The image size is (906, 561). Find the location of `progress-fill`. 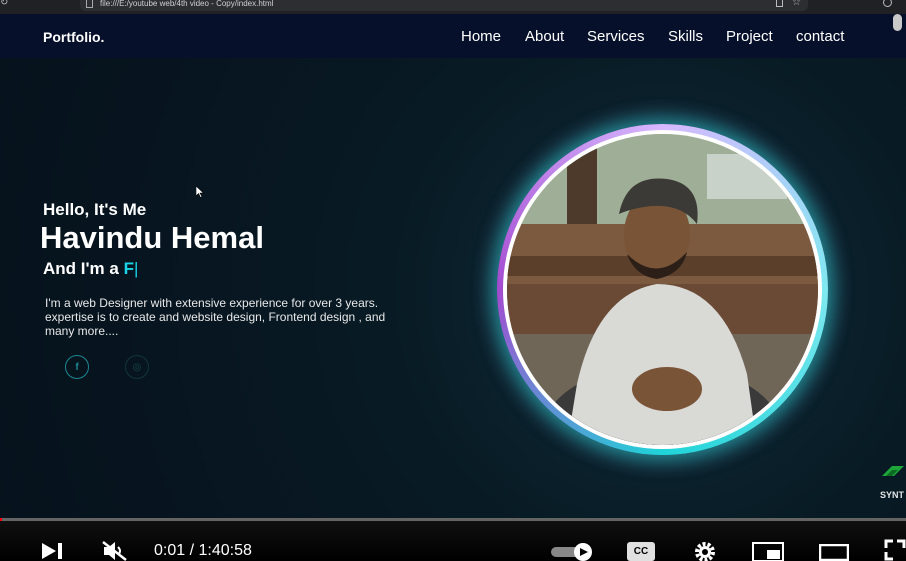

progress-fill is located at coordinates (1, 519).